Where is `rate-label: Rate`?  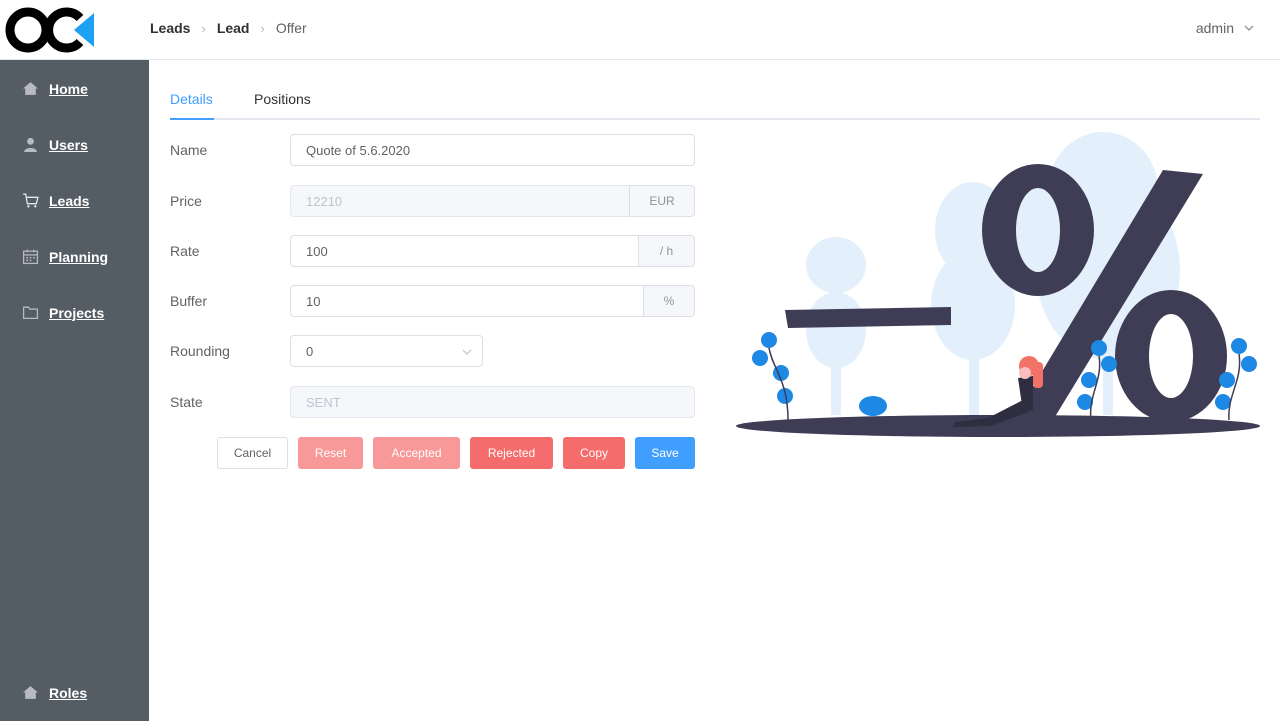 rate-label: Rate is located at coordinates (185, 251).